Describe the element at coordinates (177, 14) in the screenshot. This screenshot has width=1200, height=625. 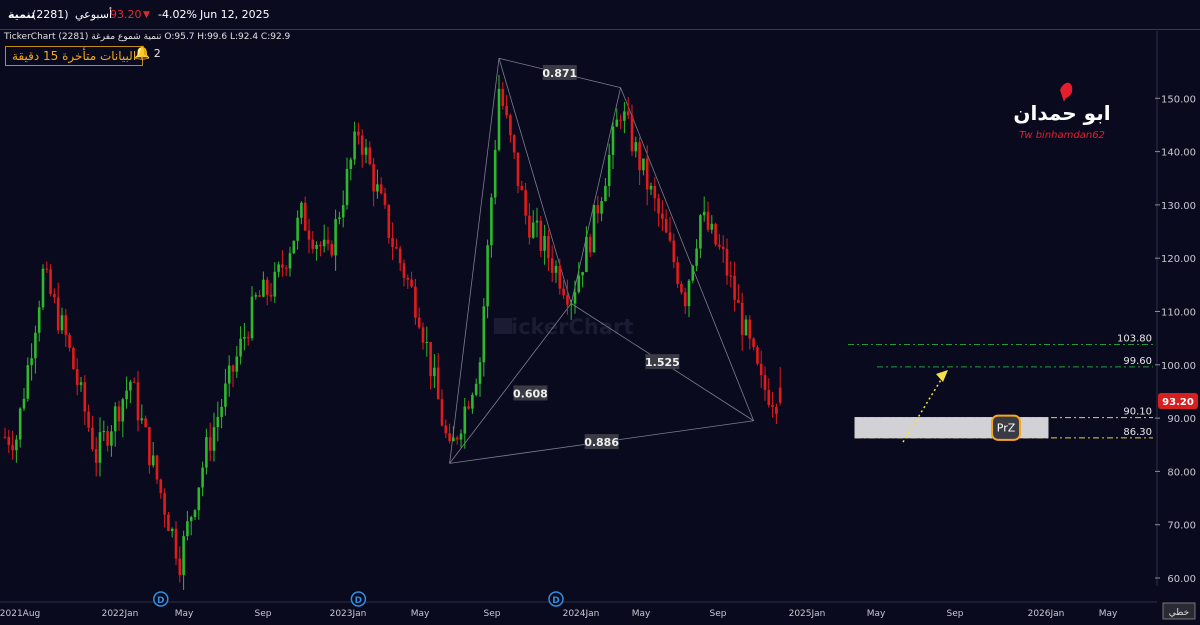
I see `price-change: -4.02%` at that location.